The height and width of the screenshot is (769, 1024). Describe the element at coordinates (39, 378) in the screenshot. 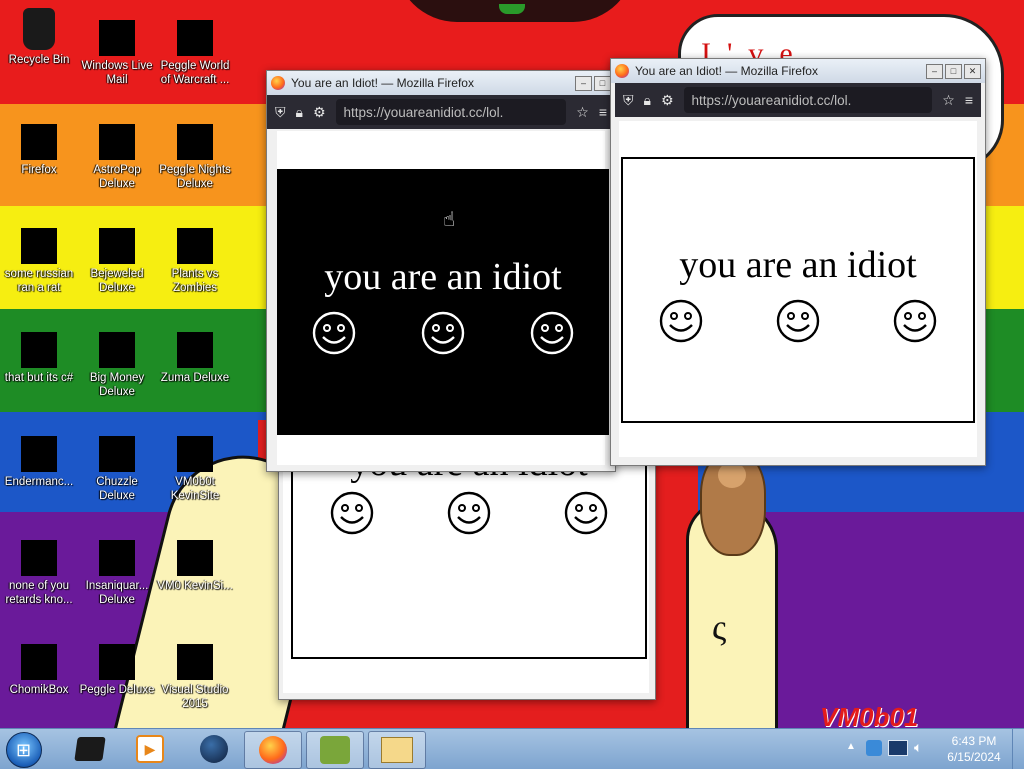

I see `desktop-icon-label: that but its c#` at that location.